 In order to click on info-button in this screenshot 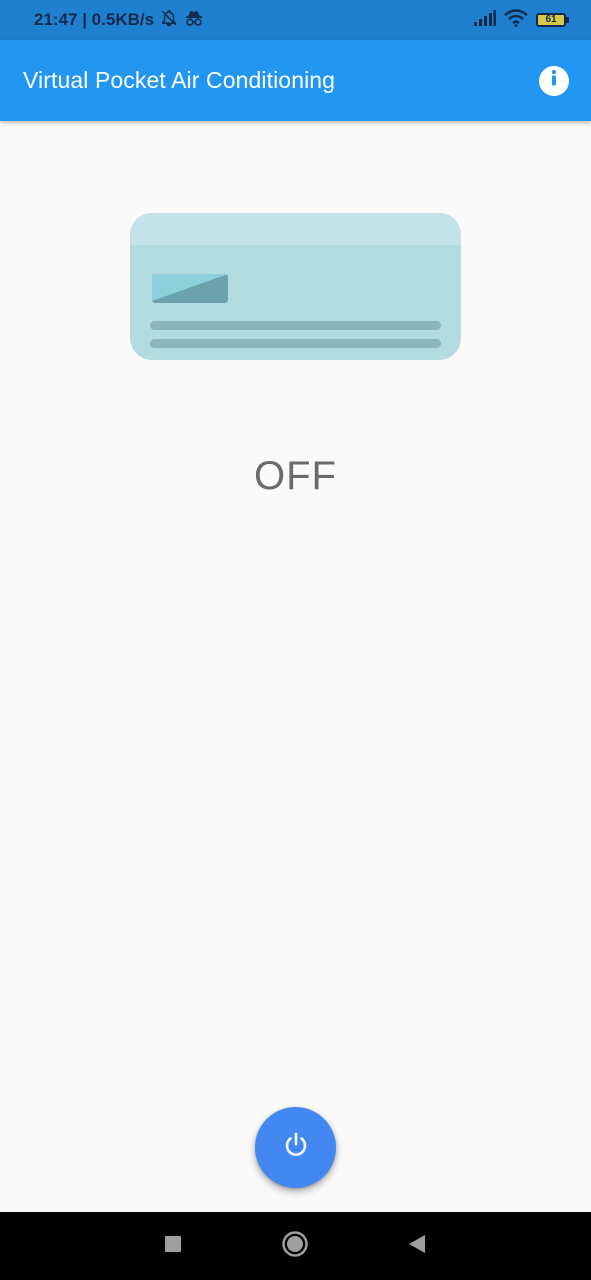, I will do `click(554, 80)`.